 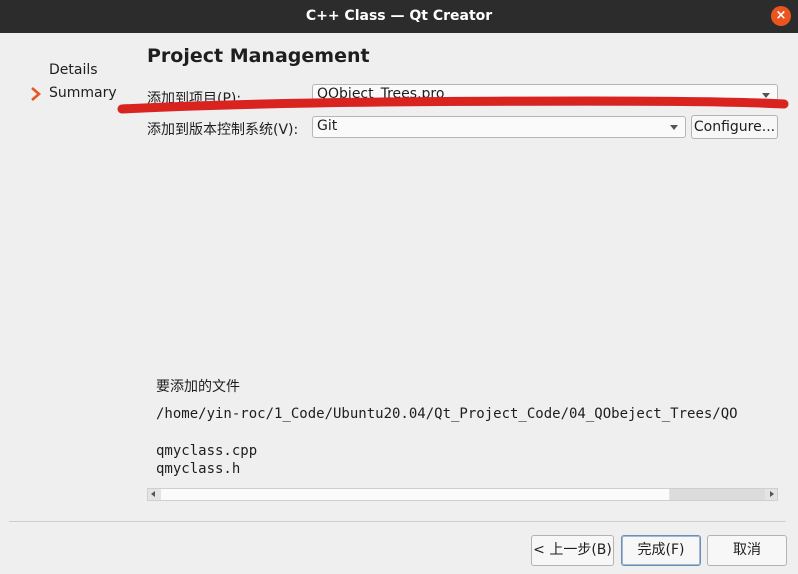 What do you see at coordinates (781, 16) in the screenshot?
I see `close-icon: ×` at bounding box center [781, 16].